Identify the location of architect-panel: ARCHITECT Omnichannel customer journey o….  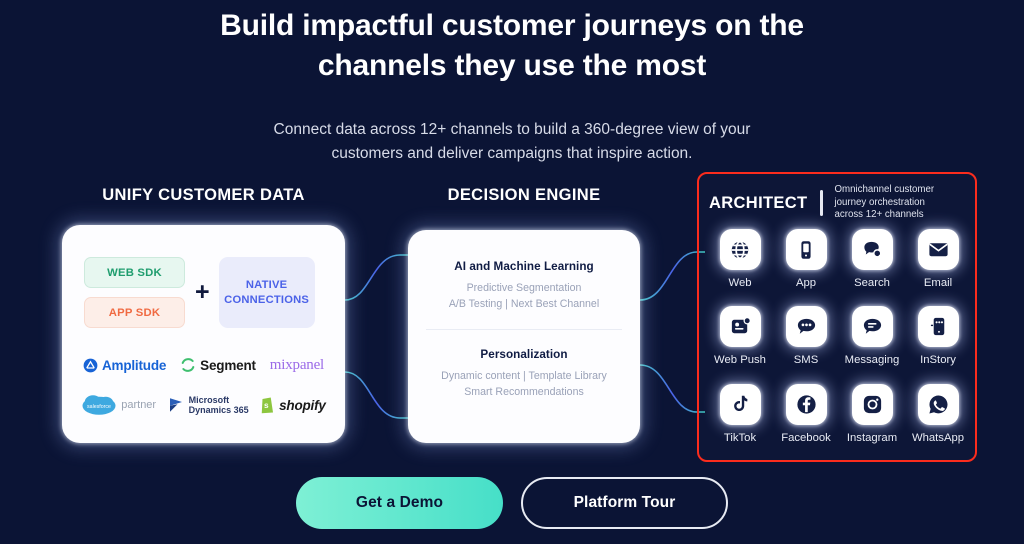
(837, 317).